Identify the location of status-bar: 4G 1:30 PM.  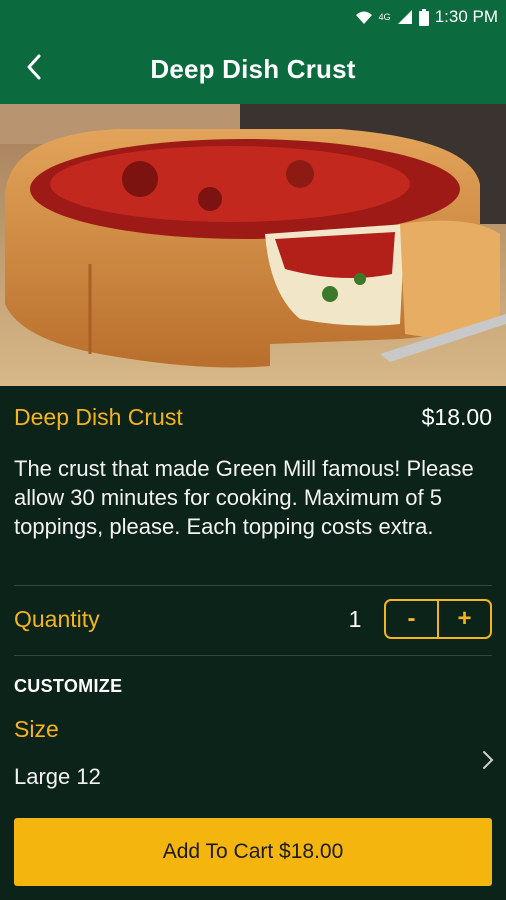
(253, 17).